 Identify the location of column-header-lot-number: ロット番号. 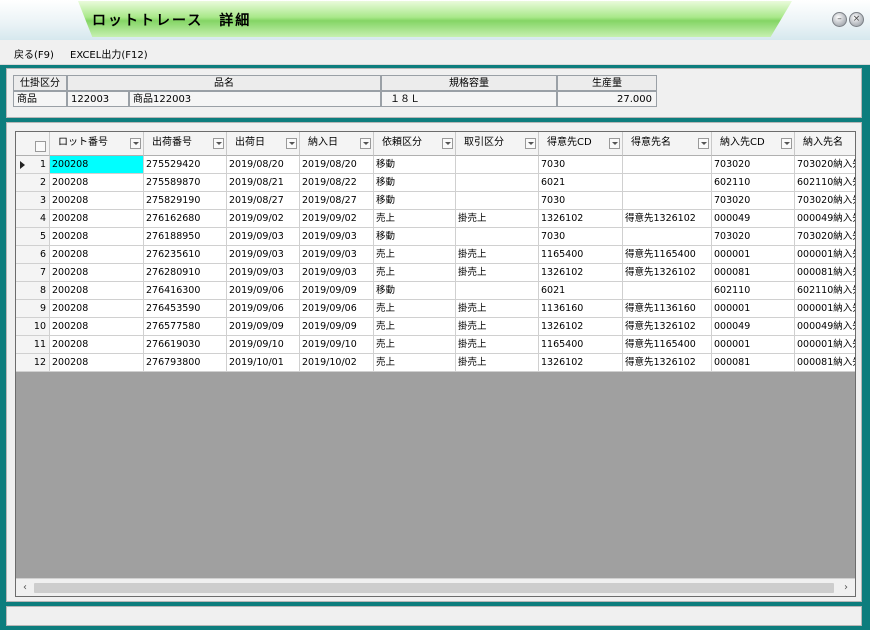
(97, 144).